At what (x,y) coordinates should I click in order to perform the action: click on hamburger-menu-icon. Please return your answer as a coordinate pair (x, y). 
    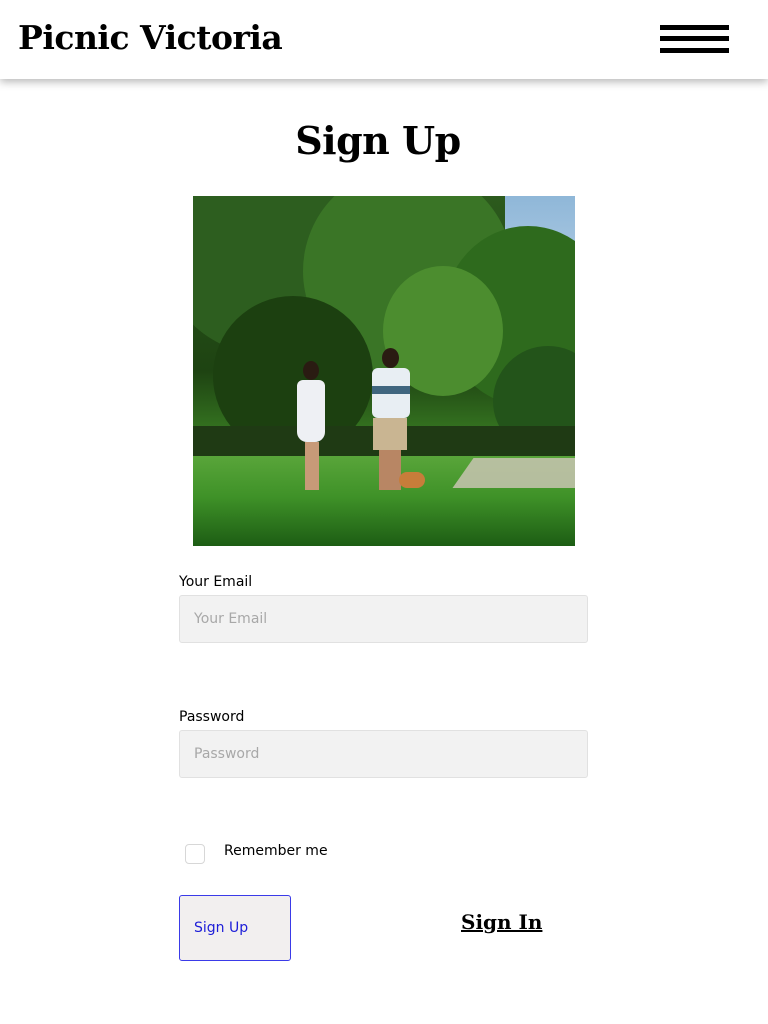
    Looking at the image, I should click on (694, 39).